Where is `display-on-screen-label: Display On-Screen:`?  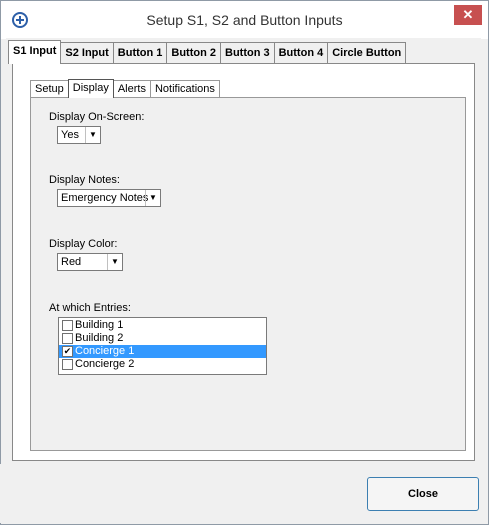
display-on-screen-label: Display On-Screen: is located at coordinates (97, 117).